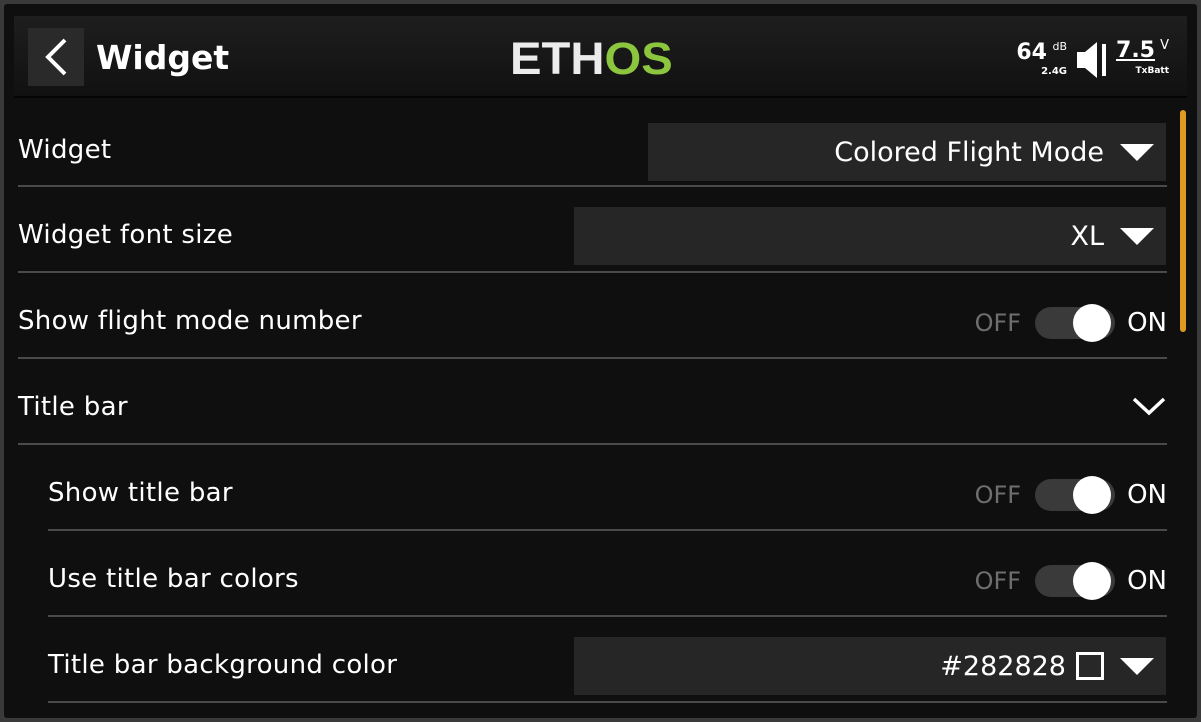 The width and height of the screenshot is (1201, 722). I want to click on row-label: Widget font size, so click(126, 235).